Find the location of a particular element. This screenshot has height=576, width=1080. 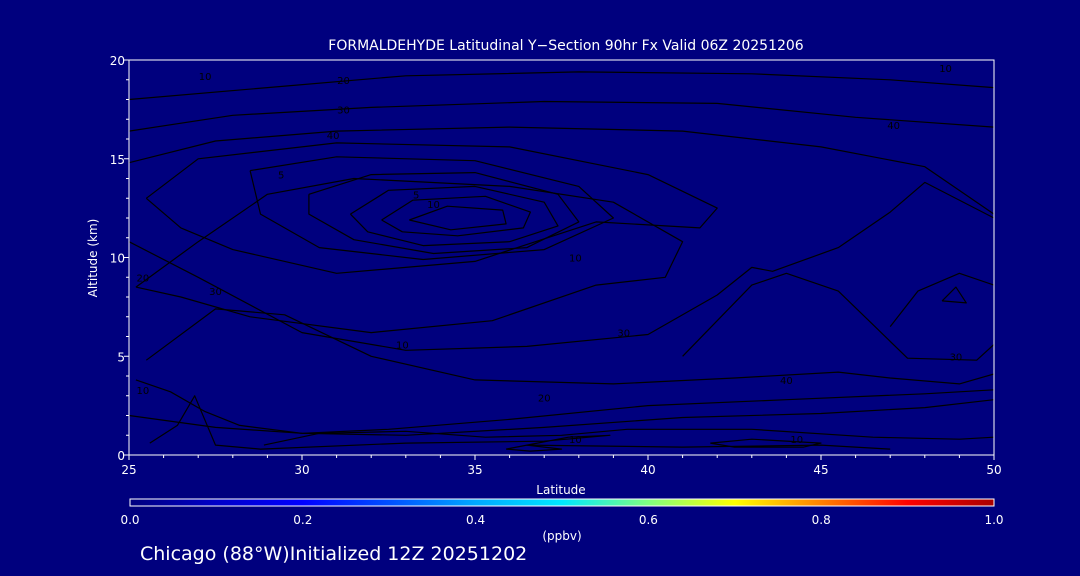

y-tick-label: 10 is located at coordinates (117, 259).